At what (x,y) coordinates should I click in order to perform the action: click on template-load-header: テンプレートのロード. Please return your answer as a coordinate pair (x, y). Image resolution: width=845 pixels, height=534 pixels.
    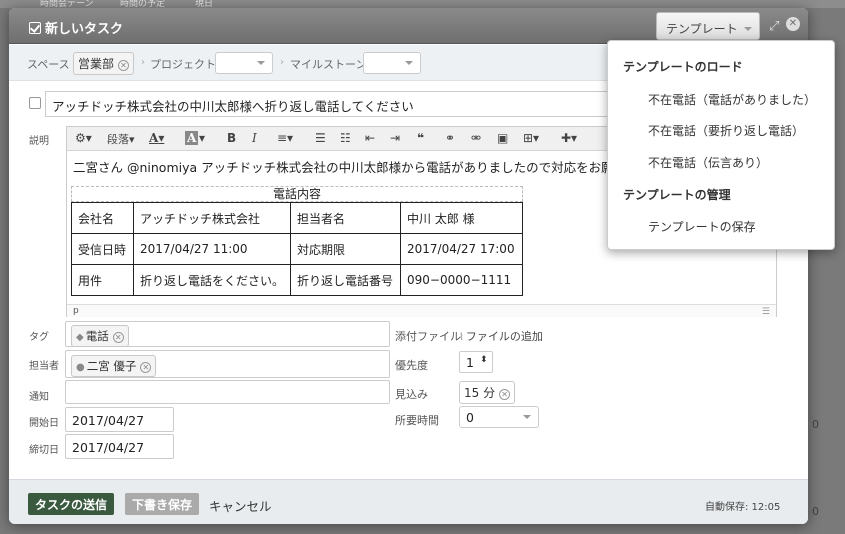
    Looking at the image, I should click on (683, 67).